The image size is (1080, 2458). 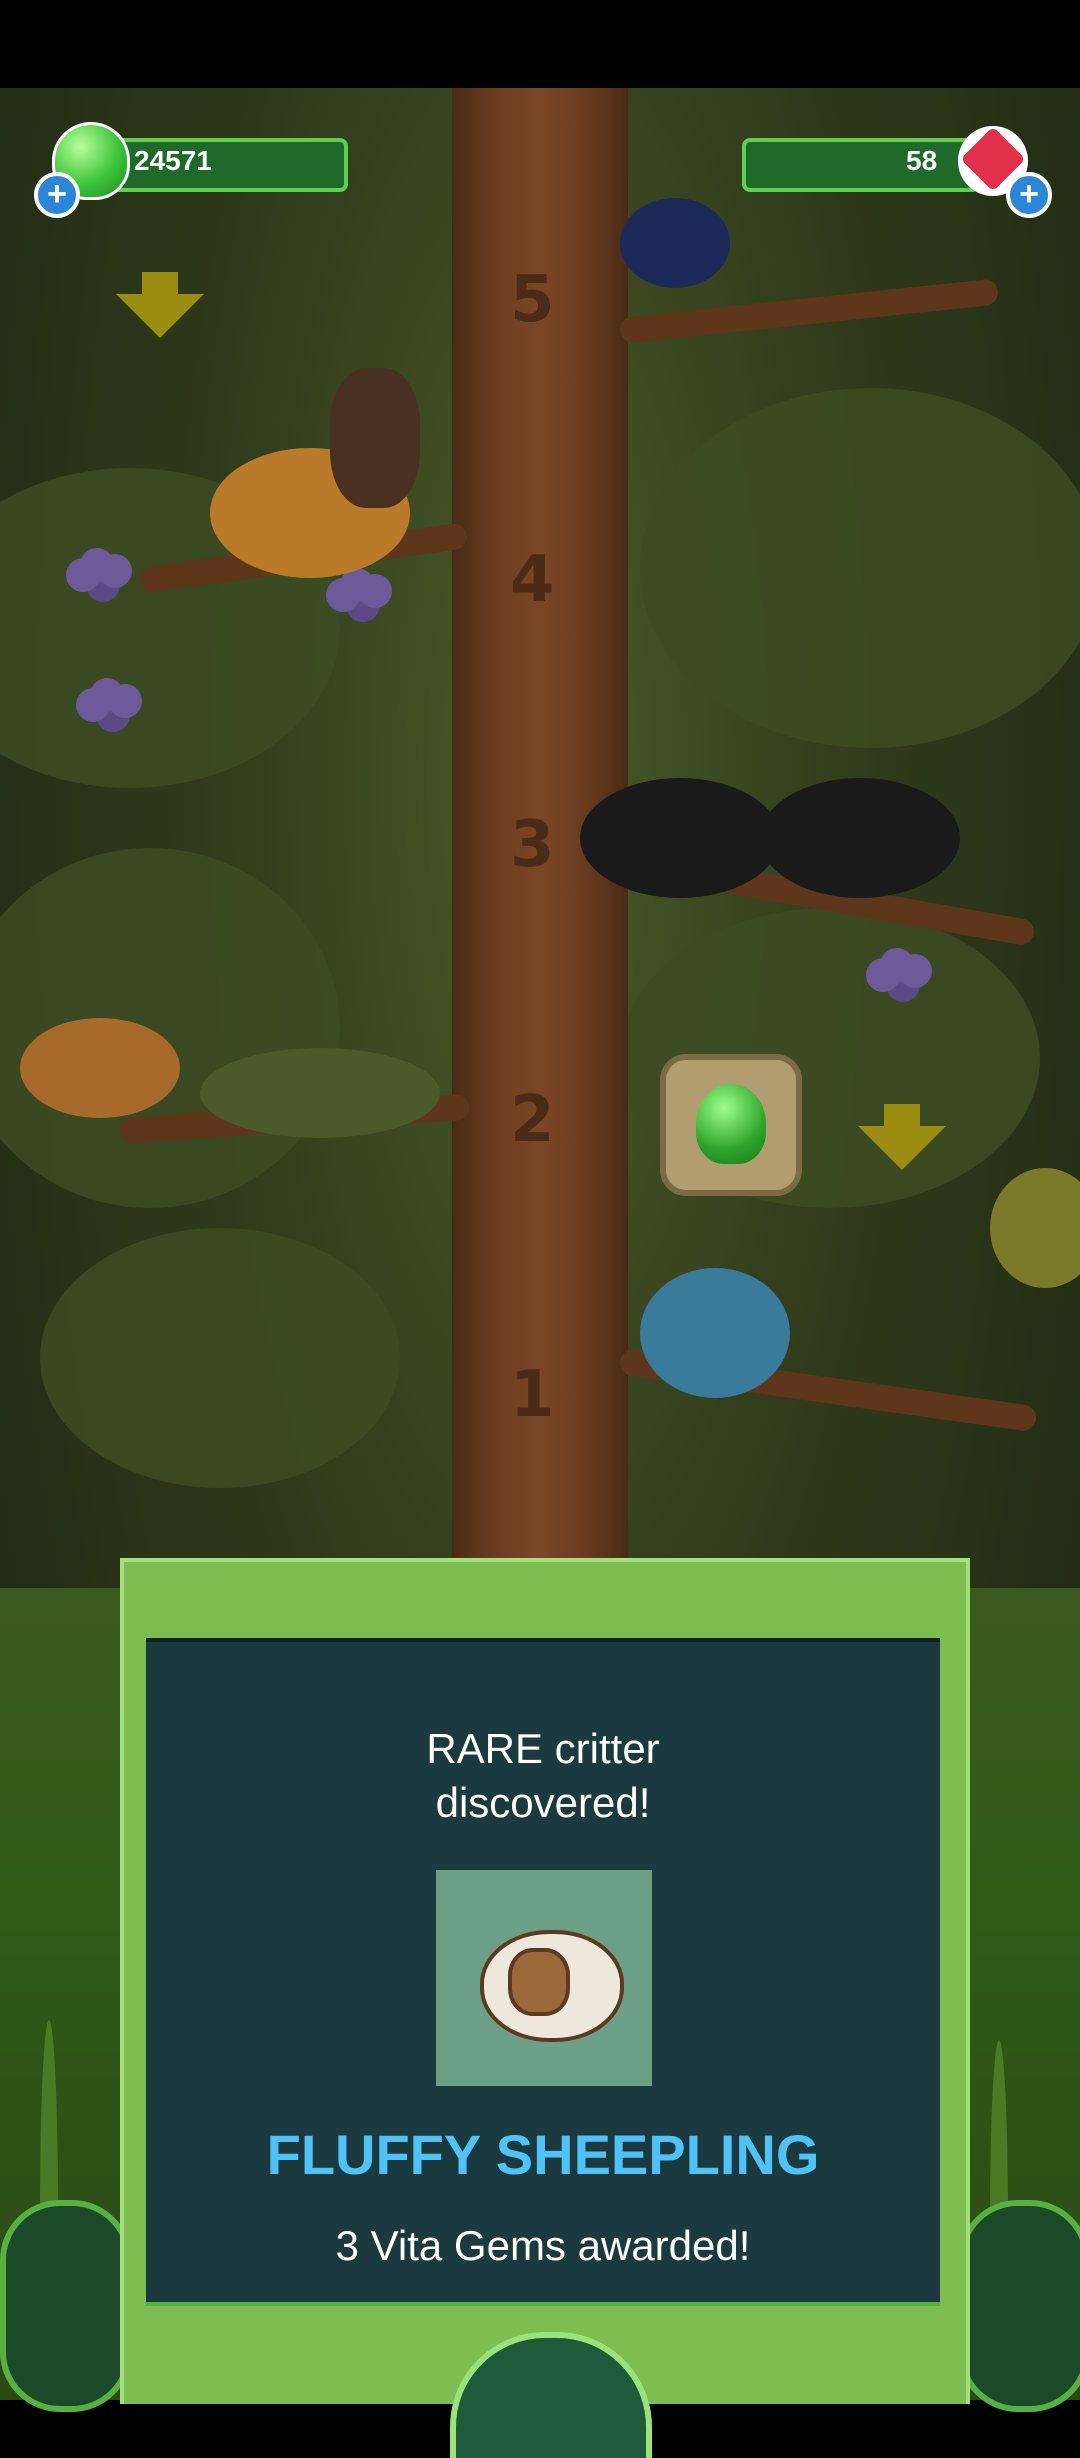 I want to click on map-button, so click(x=66, y=2306).